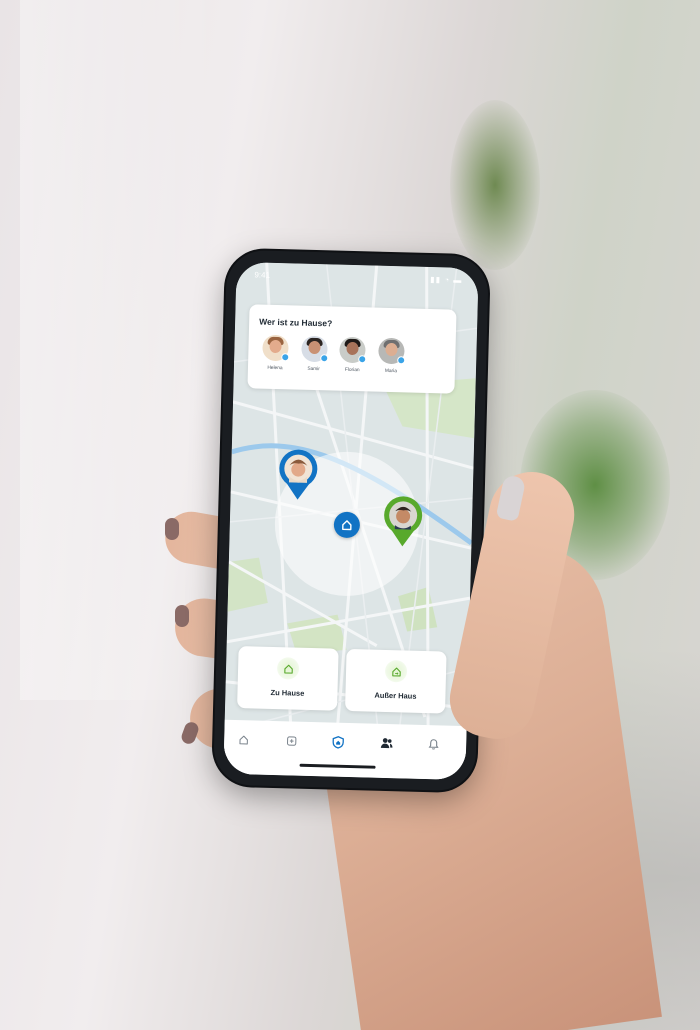 This screenshot has width=700, height=1030. Describe the element at coordinates (396, 671) in the screenshot. I see `away-home-icon` at that location.